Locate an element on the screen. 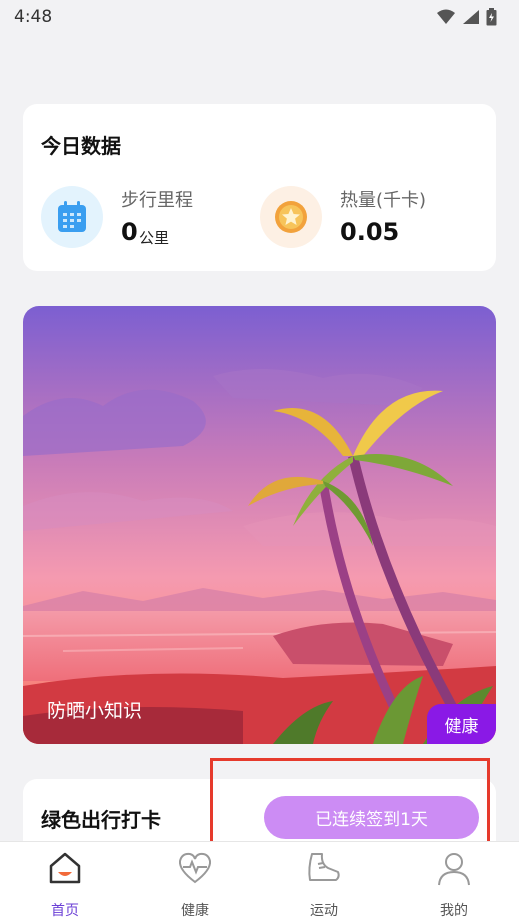 Image resolution: width=519 pixels, height=923 pixels. calories-metric: 热量(千卡) 0.05 is located at coordinates (370, 216).